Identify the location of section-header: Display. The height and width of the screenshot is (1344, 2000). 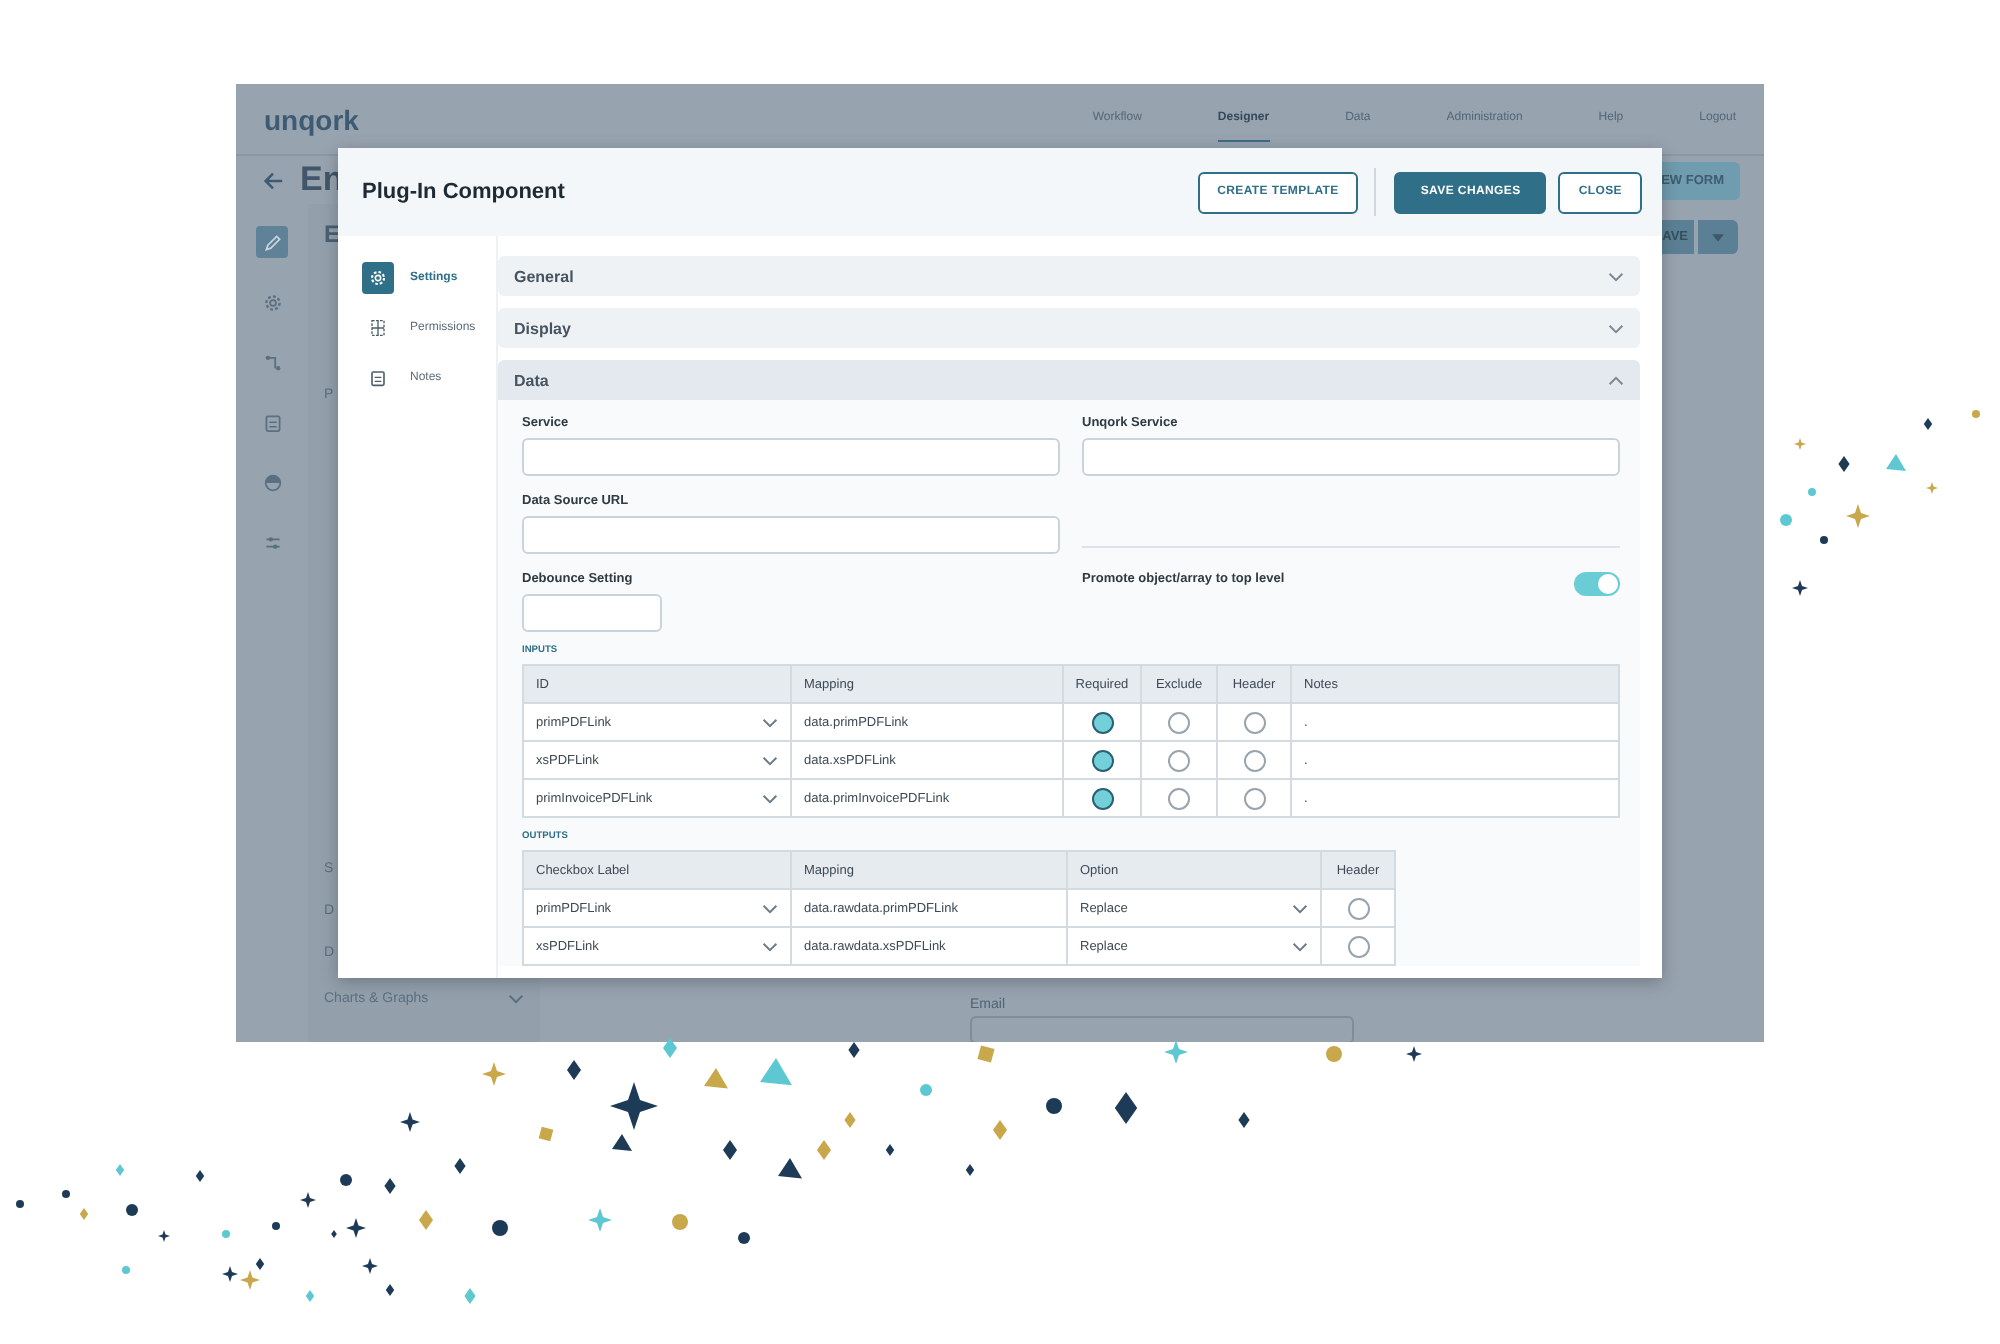
(1069, 328).